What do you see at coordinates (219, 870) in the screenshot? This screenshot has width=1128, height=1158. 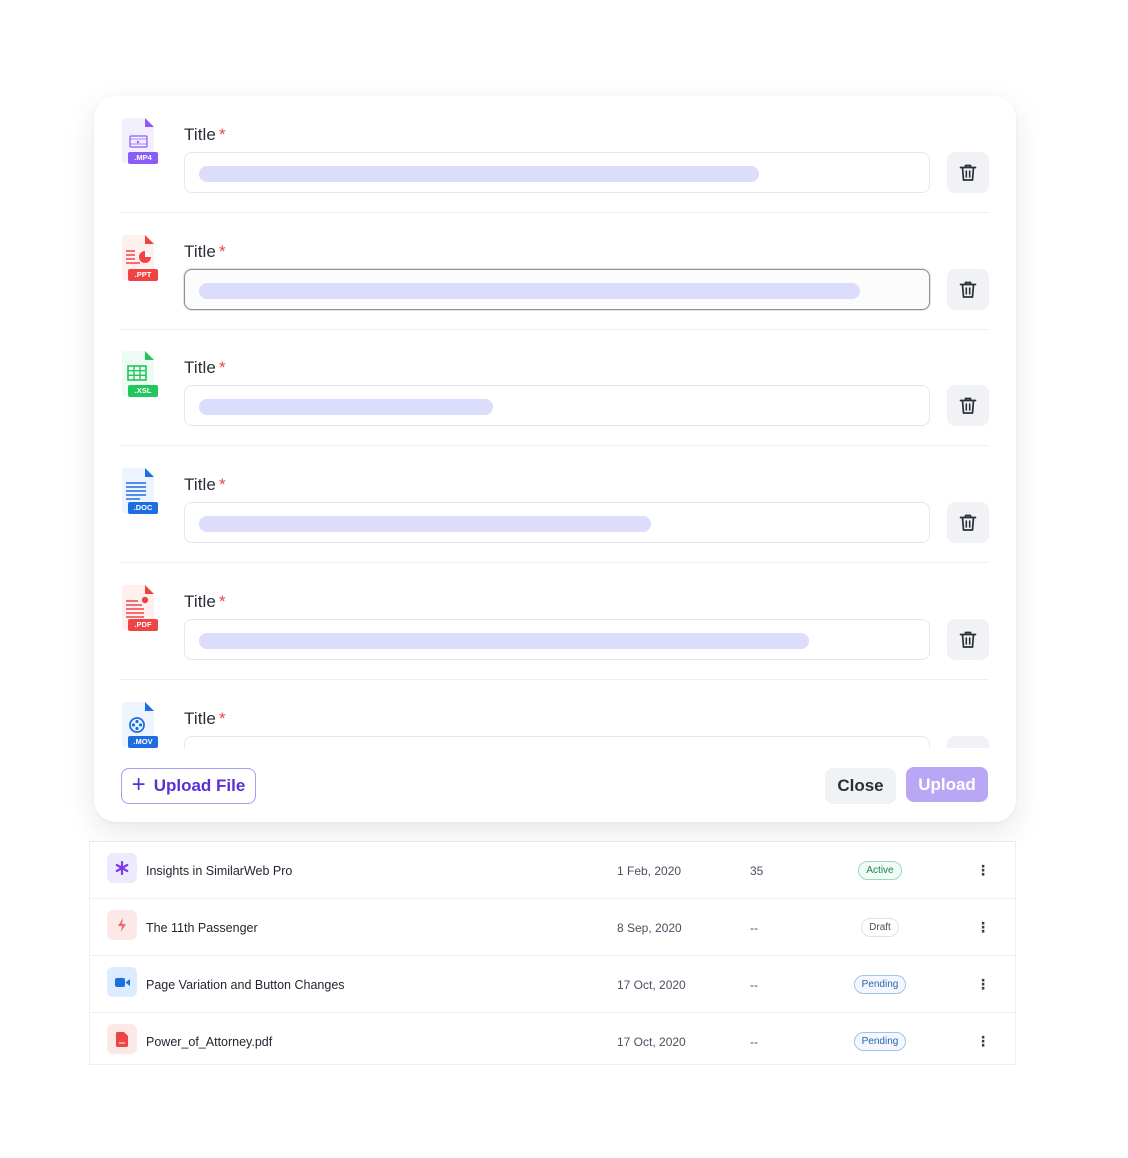 I see `item-name: Insights in SimilarWeb Pro` at bounding box center [219, 870].